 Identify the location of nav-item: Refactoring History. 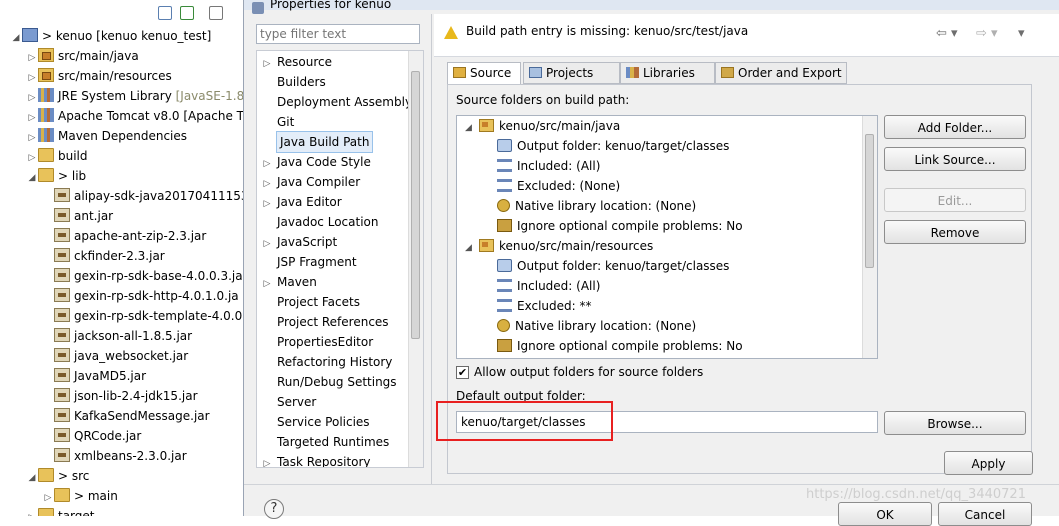
(324, 362).